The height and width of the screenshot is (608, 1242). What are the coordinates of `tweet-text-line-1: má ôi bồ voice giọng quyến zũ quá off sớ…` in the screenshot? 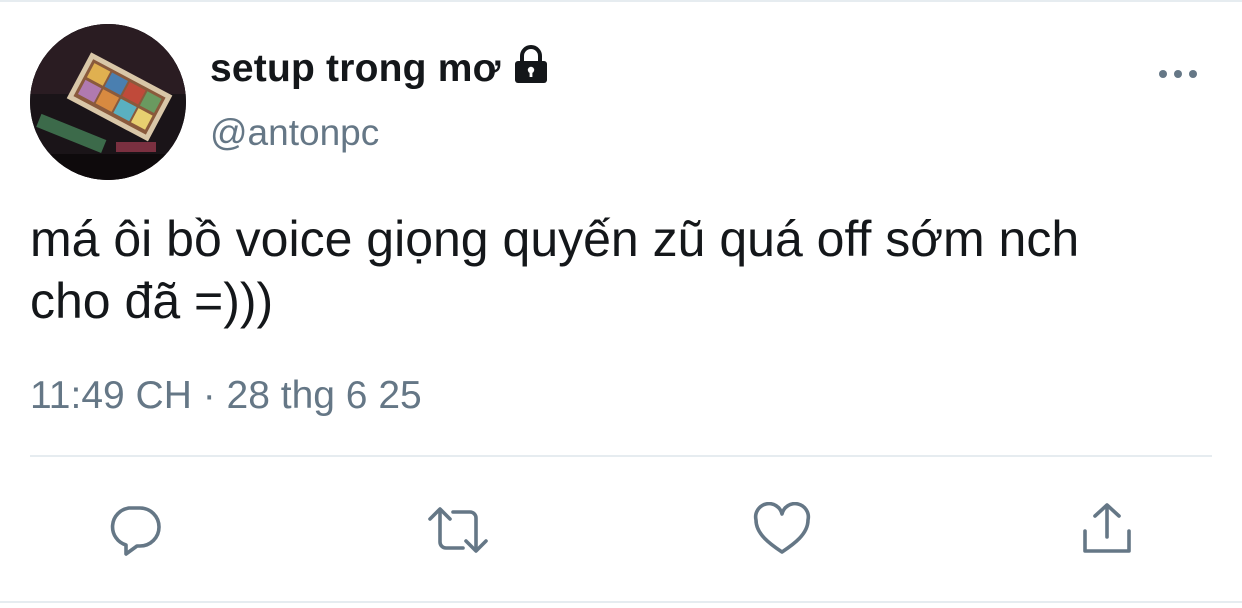 It's located at (555, 239).